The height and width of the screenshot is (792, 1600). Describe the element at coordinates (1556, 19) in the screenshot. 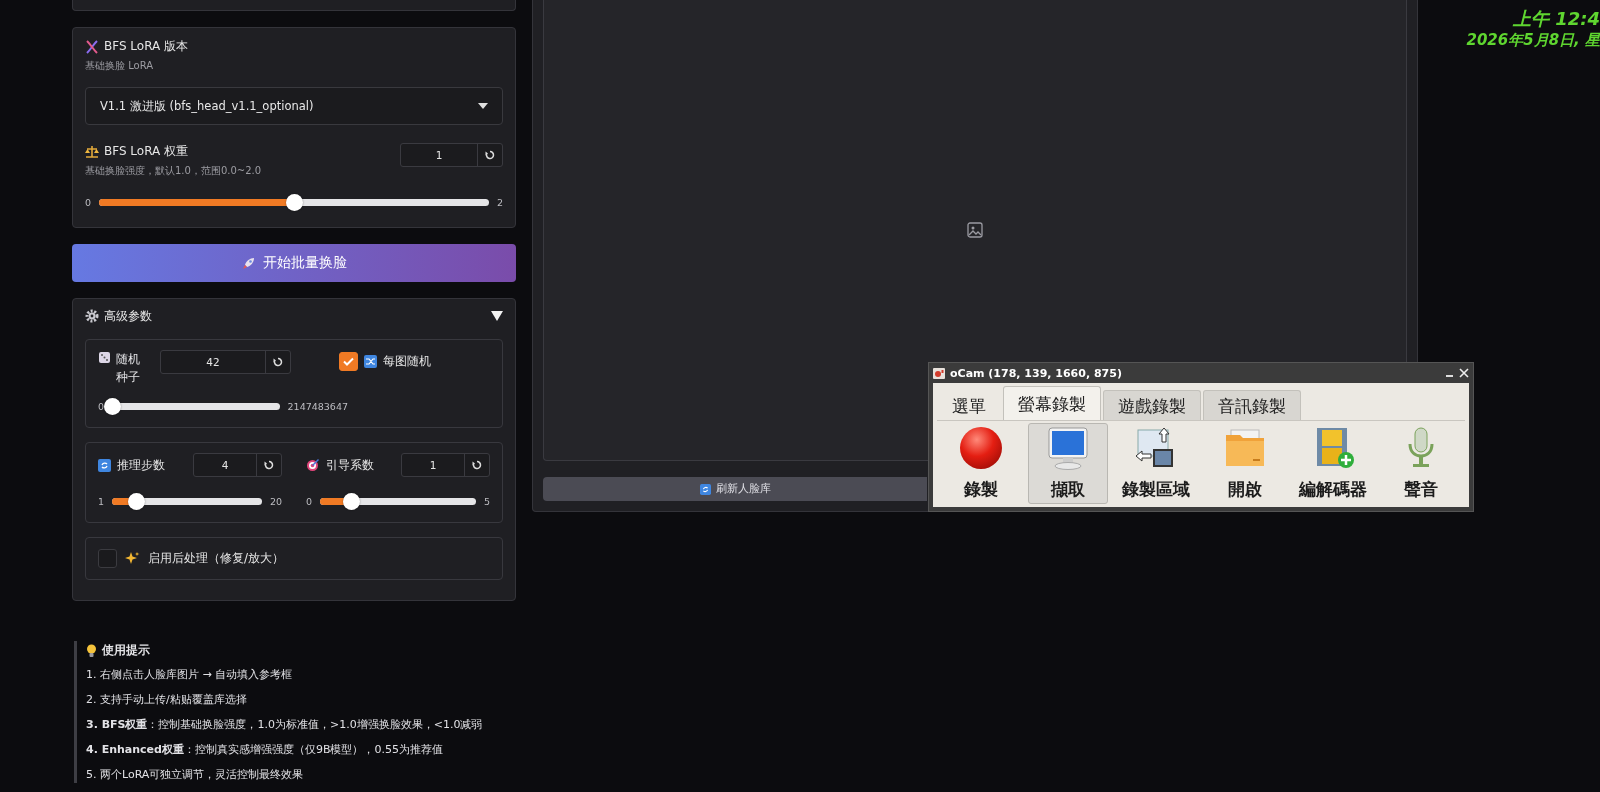

I see `clock-time: 上午 12:4` at that location.